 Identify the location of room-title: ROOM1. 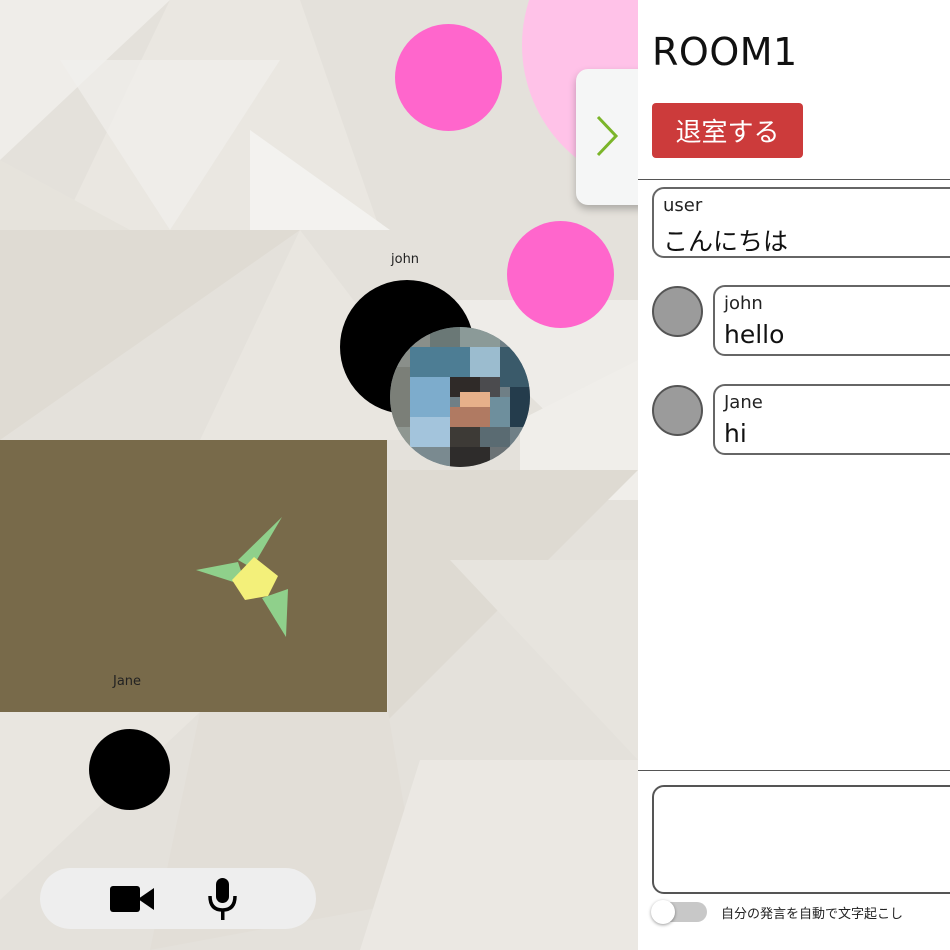
(725, 52).